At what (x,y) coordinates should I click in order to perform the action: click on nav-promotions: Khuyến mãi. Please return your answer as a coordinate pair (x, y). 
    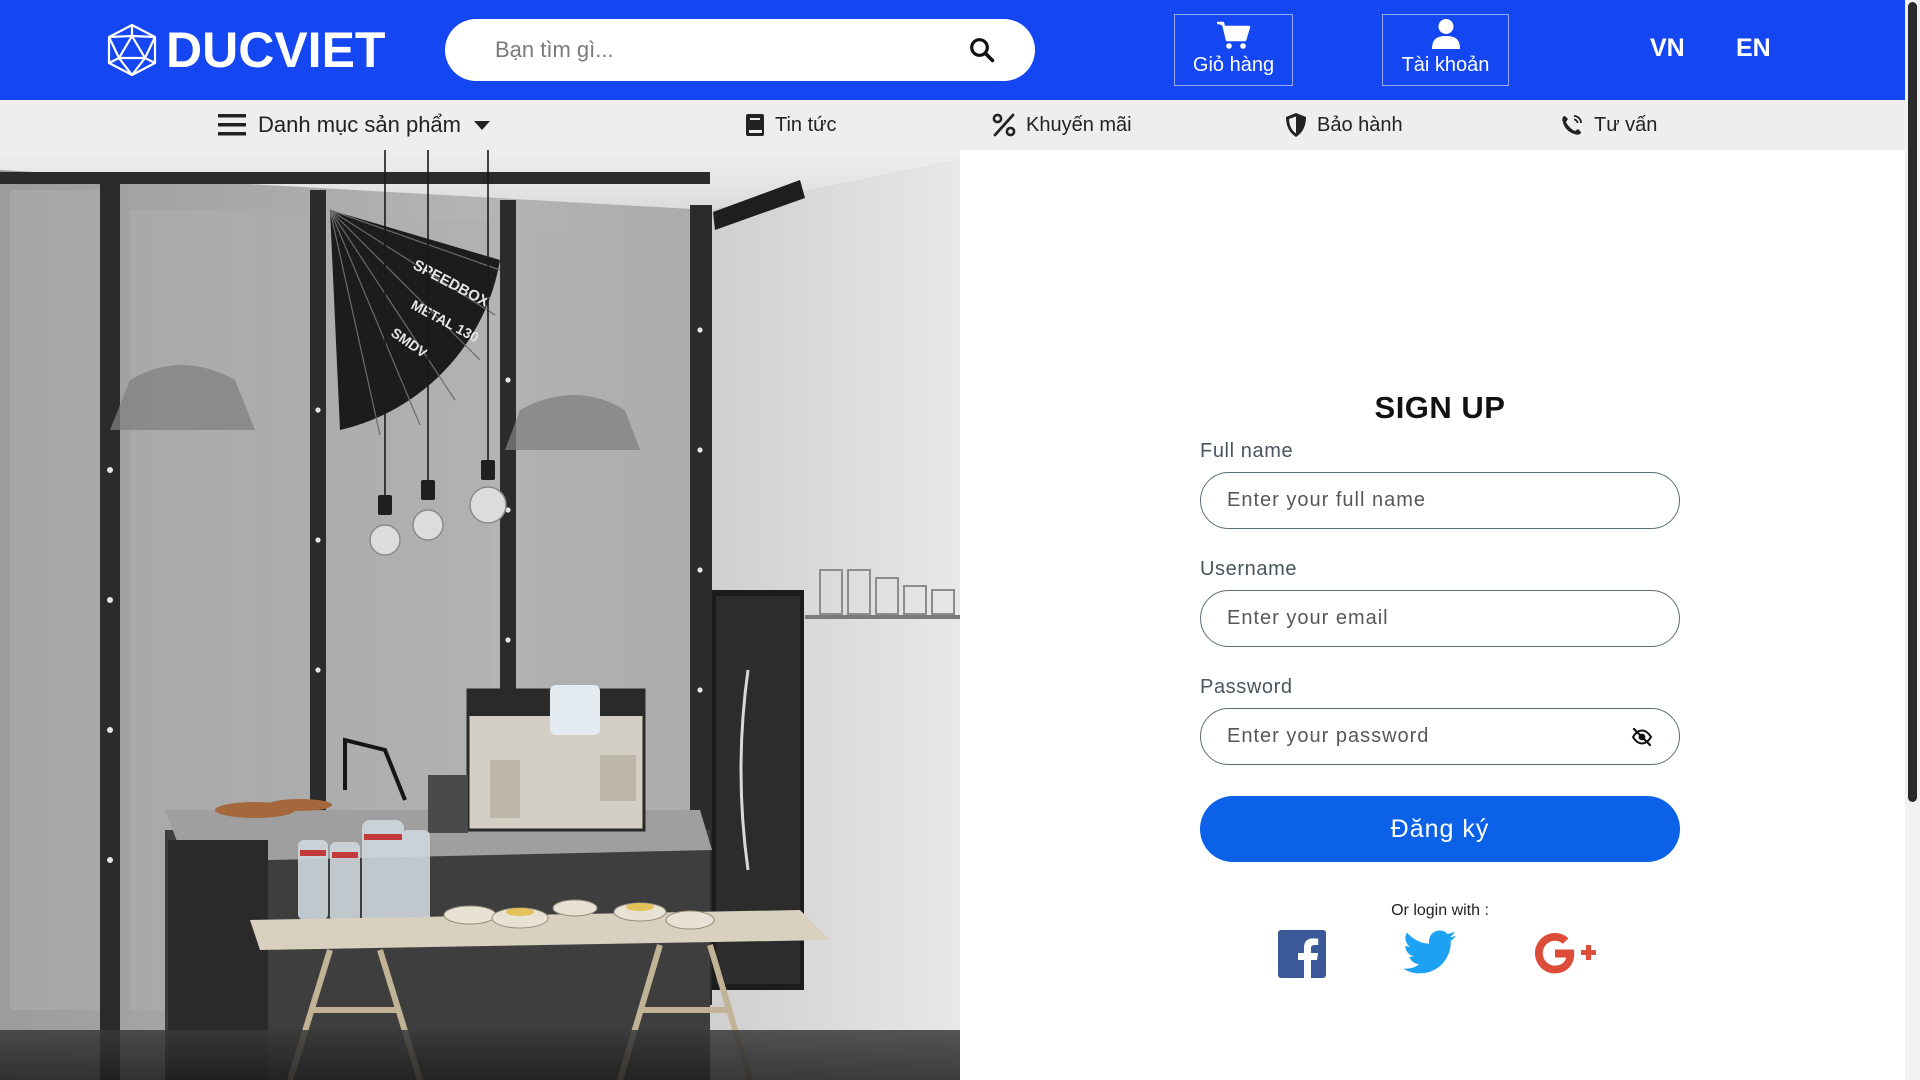
    Looking at the image, I should click on (1062, 125).